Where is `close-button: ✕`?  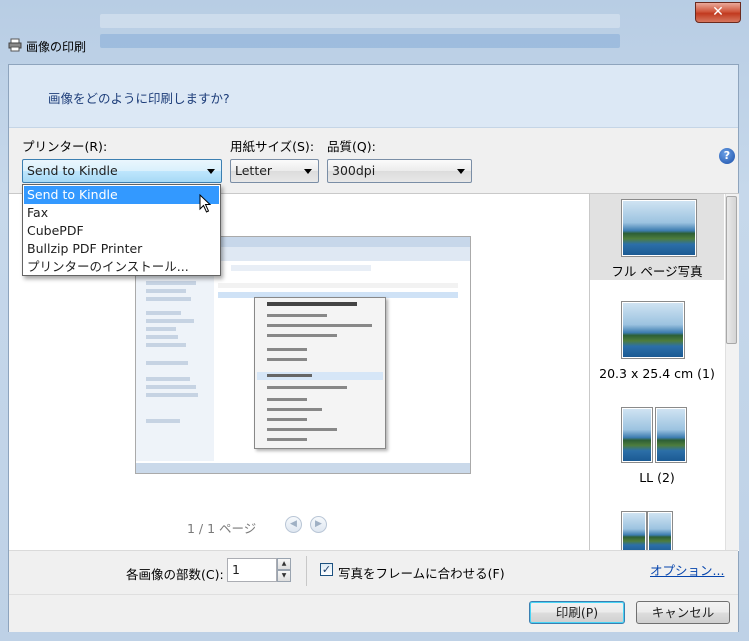 close-button: ✕ is located at coordinates (718, 12).